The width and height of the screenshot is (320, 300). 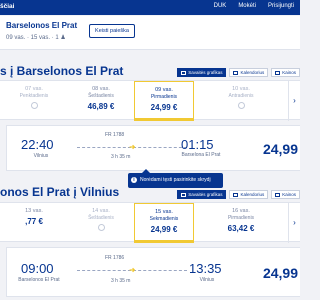 What do you see at coordinates (164, 90) in the screenshot?
I see `date-label: 09 vas.` at bounding box center [164, 90].